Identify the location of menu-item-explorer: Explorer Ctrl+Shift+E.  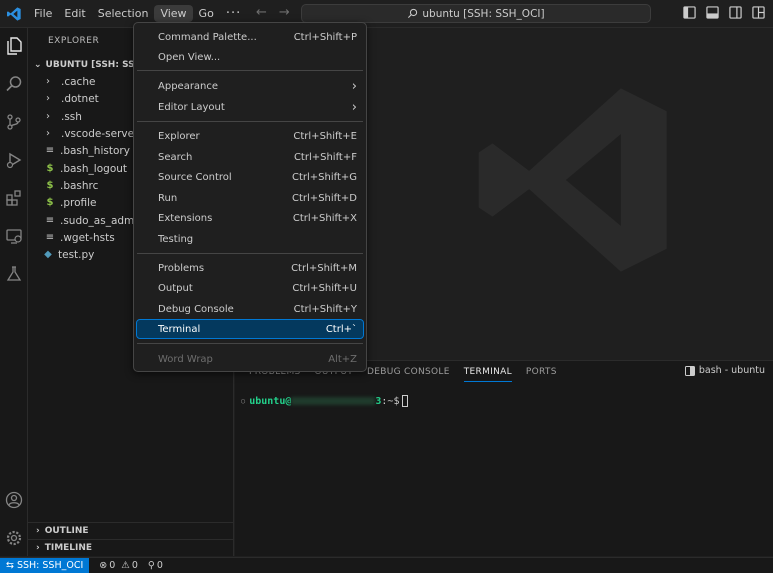
(250, 136).